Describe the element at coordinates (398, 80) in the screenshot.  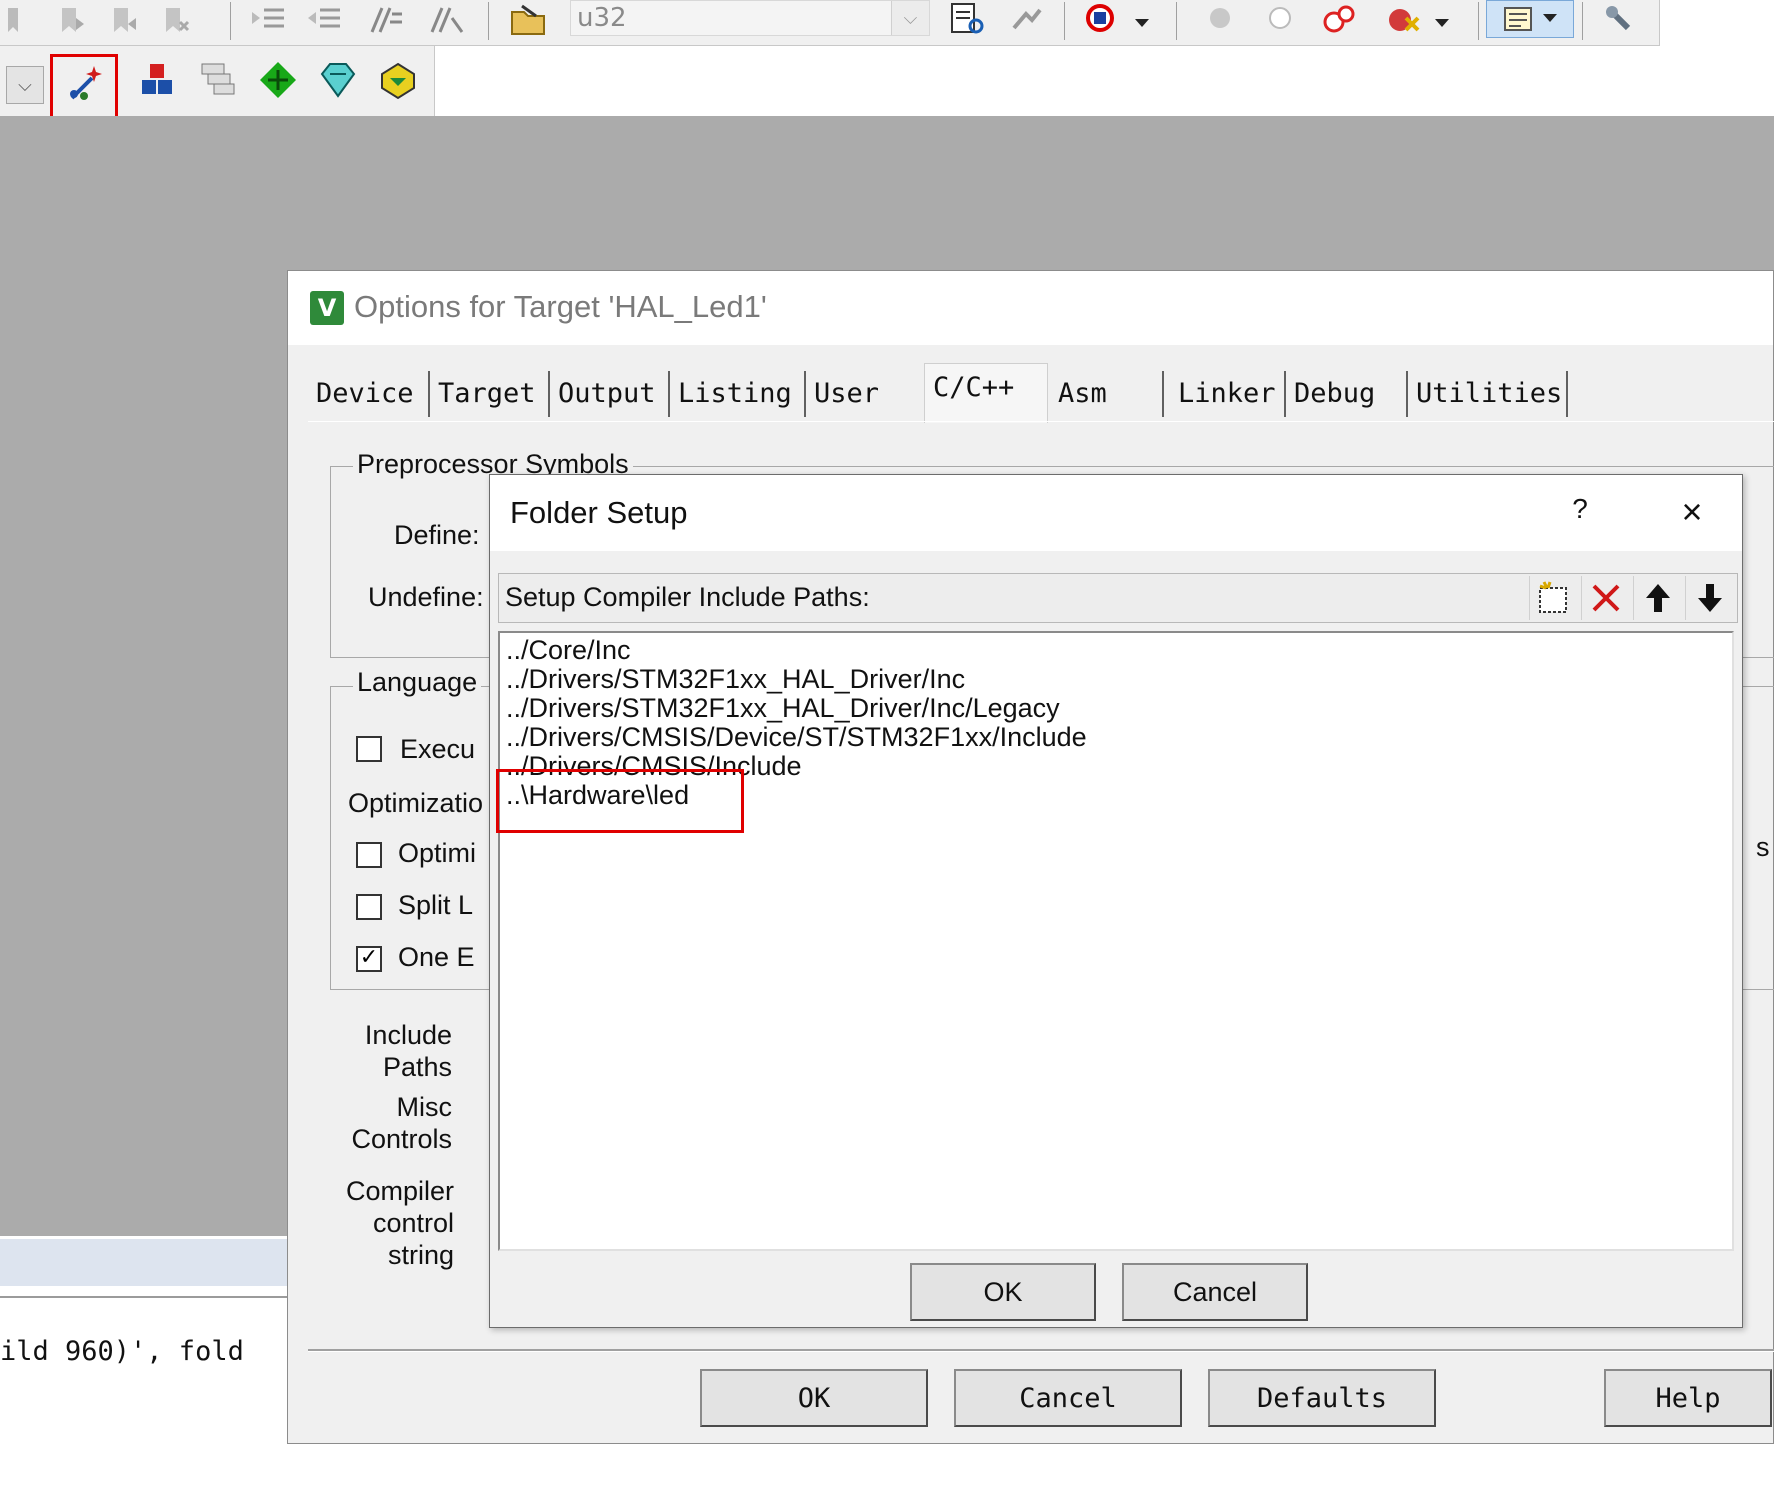
I see `pack-installer-icon` at that location.